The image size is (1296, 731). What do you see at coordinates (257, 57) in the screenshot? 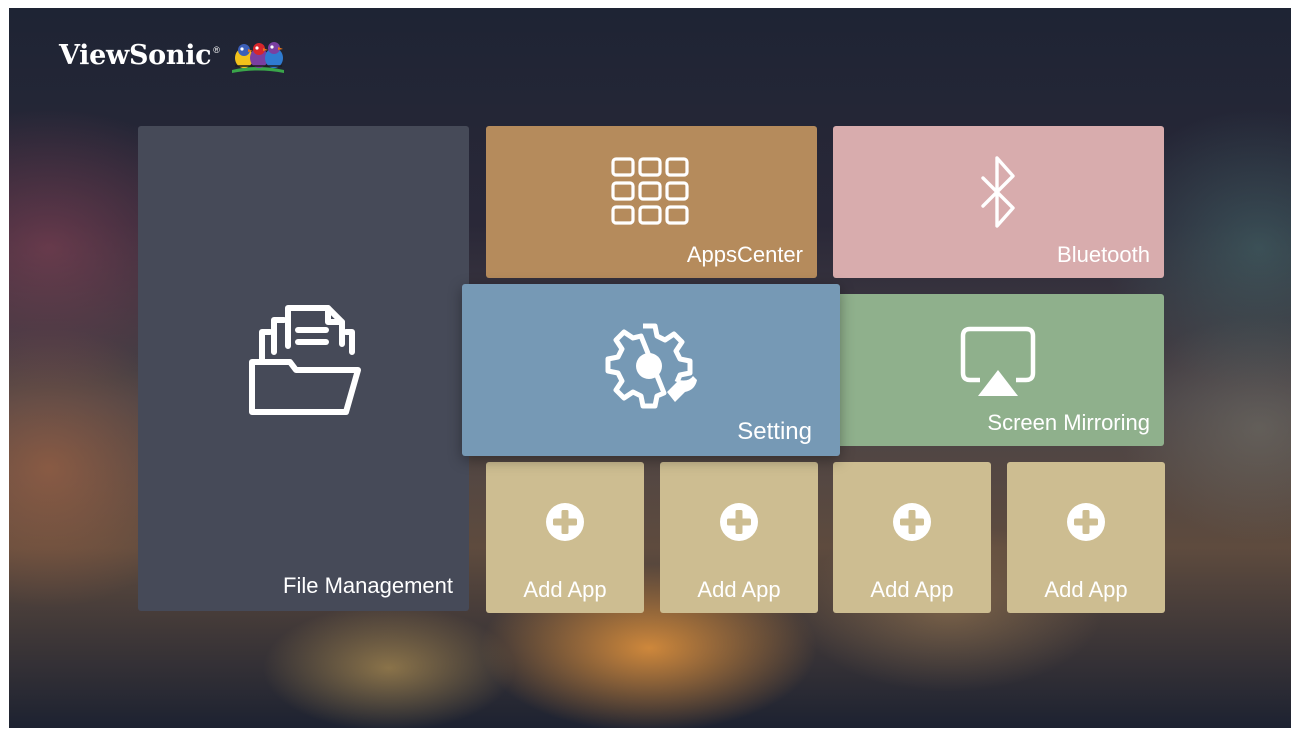
I see `birds-logo-icon` at bounding box center [257, 57].